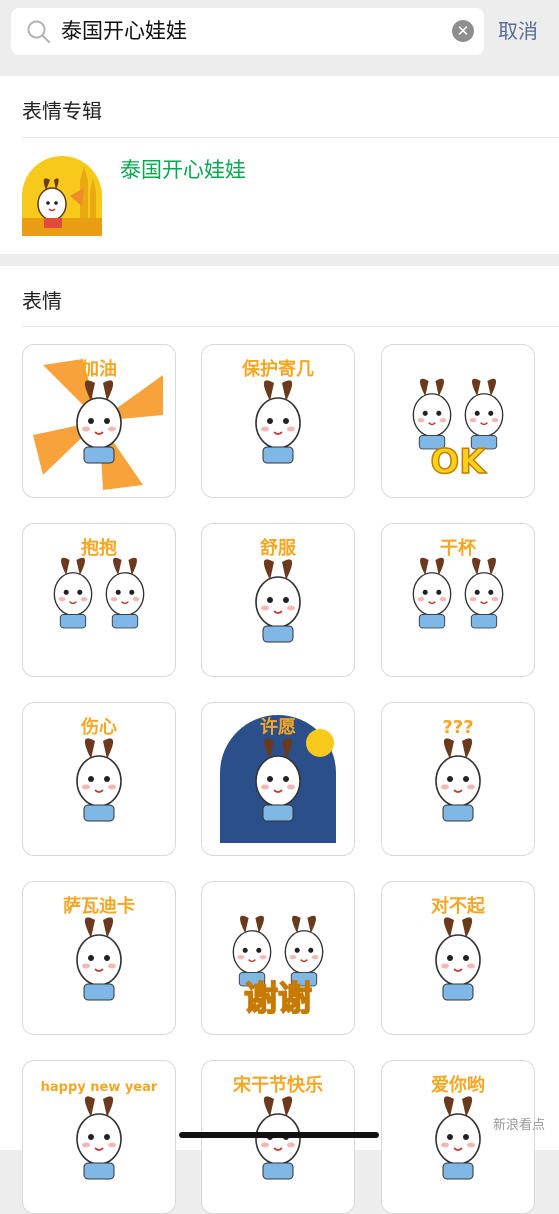 The image size is (559, 1214). I want to click on search-input: 泰国开心娃娃 ✕, so click(247, 31).